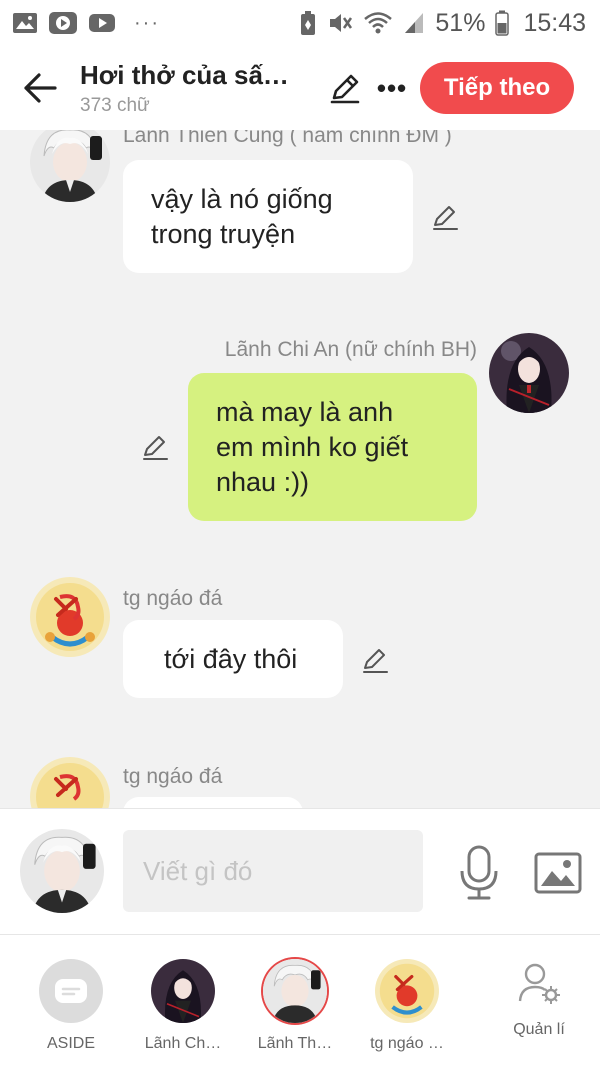 The height and width of the screenshot is (1067, 600). I want to click on input-bar, so click(300, 871).